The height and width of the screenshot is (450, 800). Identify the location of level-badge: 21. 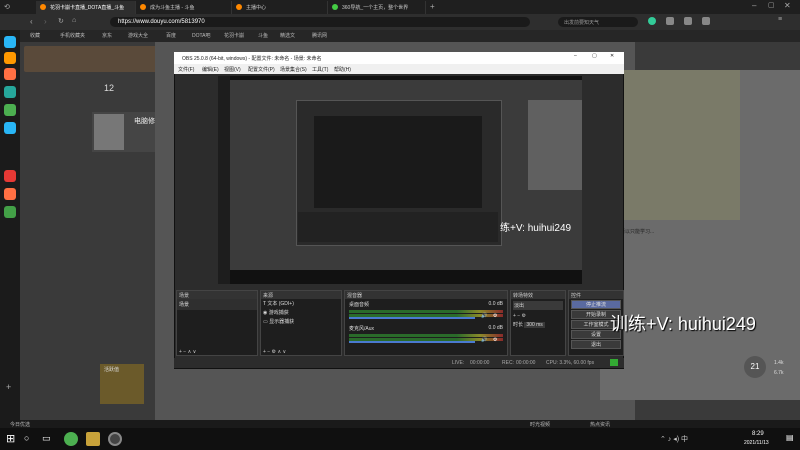
(755, 367).